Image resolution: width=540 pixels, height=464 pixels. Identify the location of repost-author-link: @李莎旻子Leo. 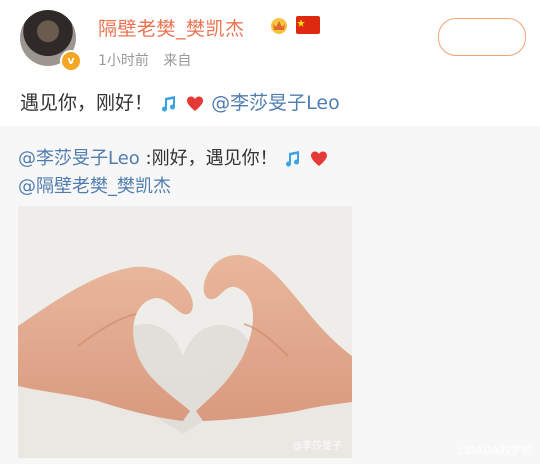
(79, 158).